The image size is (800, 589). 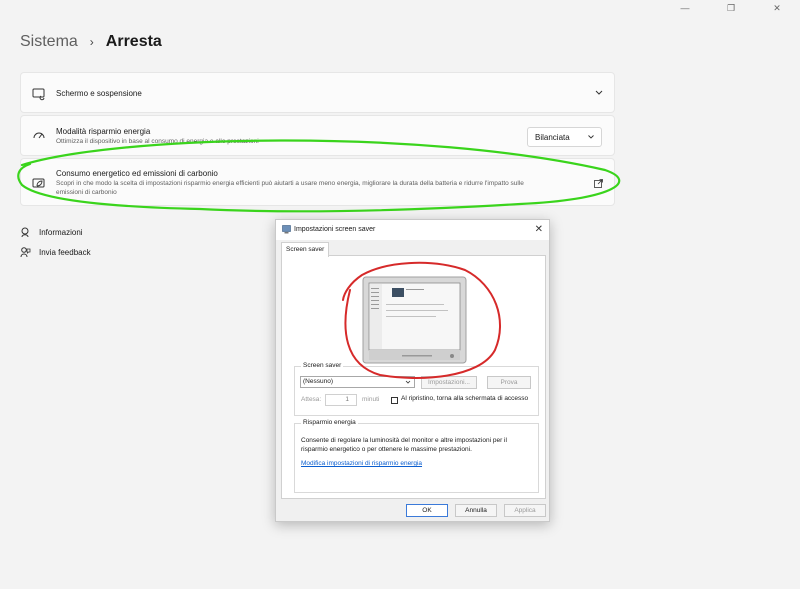 I want to click on feedback-link-label: Invia feedback, so click(x=65, y=252).